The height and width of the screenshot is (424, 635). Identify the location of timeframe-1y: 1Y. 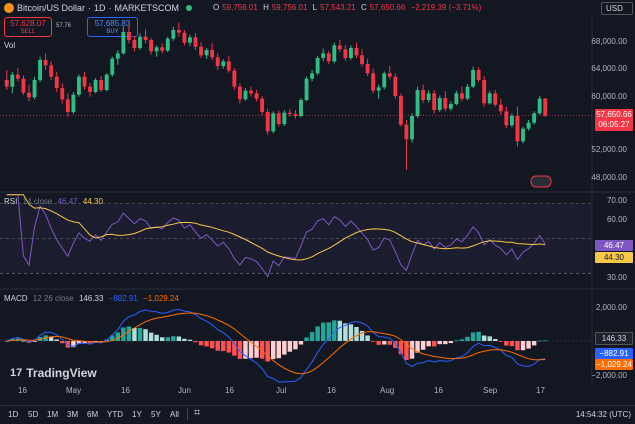
(137, 414).